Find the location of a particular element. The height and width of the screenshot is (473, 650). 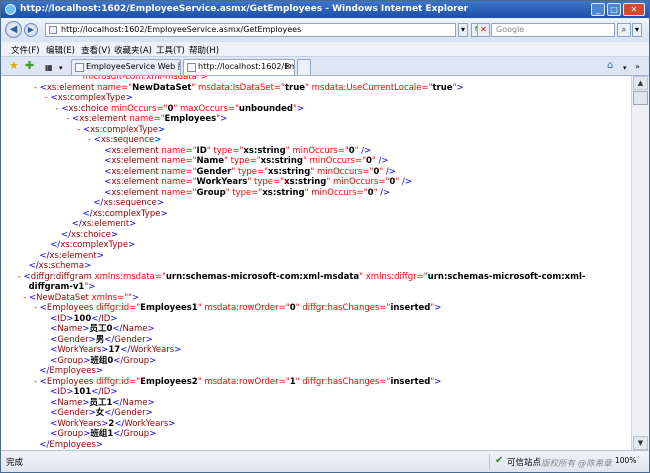

minimize-button: _ is located at coordinates (598, 9).